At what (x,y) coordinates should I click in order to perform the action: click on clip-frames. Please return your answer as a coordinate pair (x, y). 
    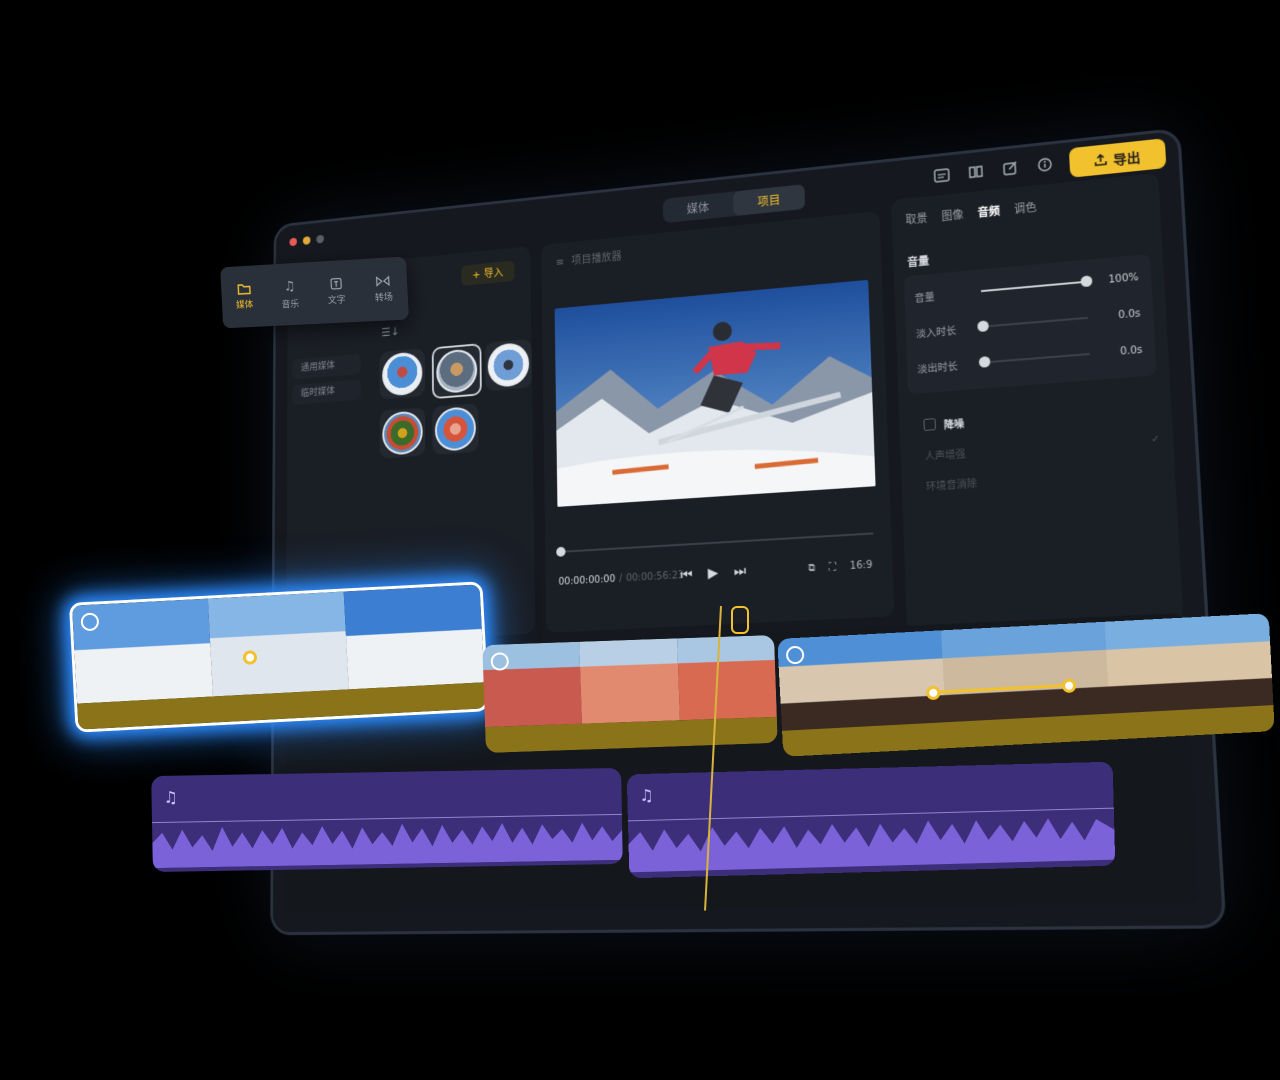
    Looking at the image, I should click on (629, 681).